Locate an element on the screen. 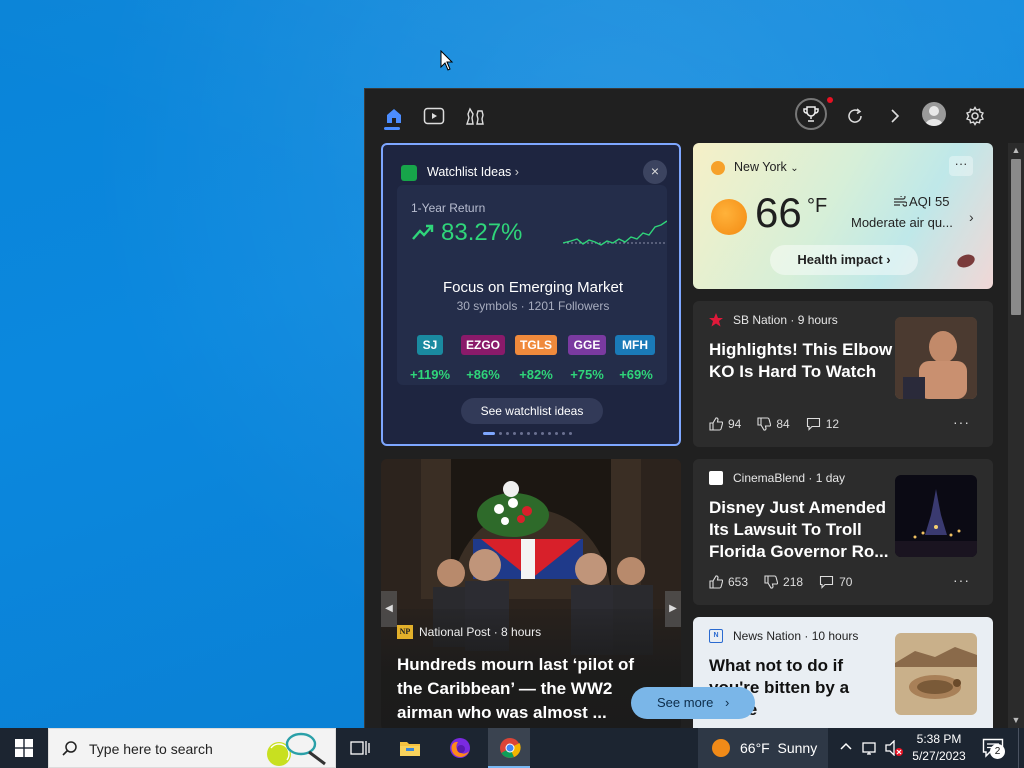 This screenshot has width=1024, height=768. weather-small-sun-icon is located at coordinates (718, 168).